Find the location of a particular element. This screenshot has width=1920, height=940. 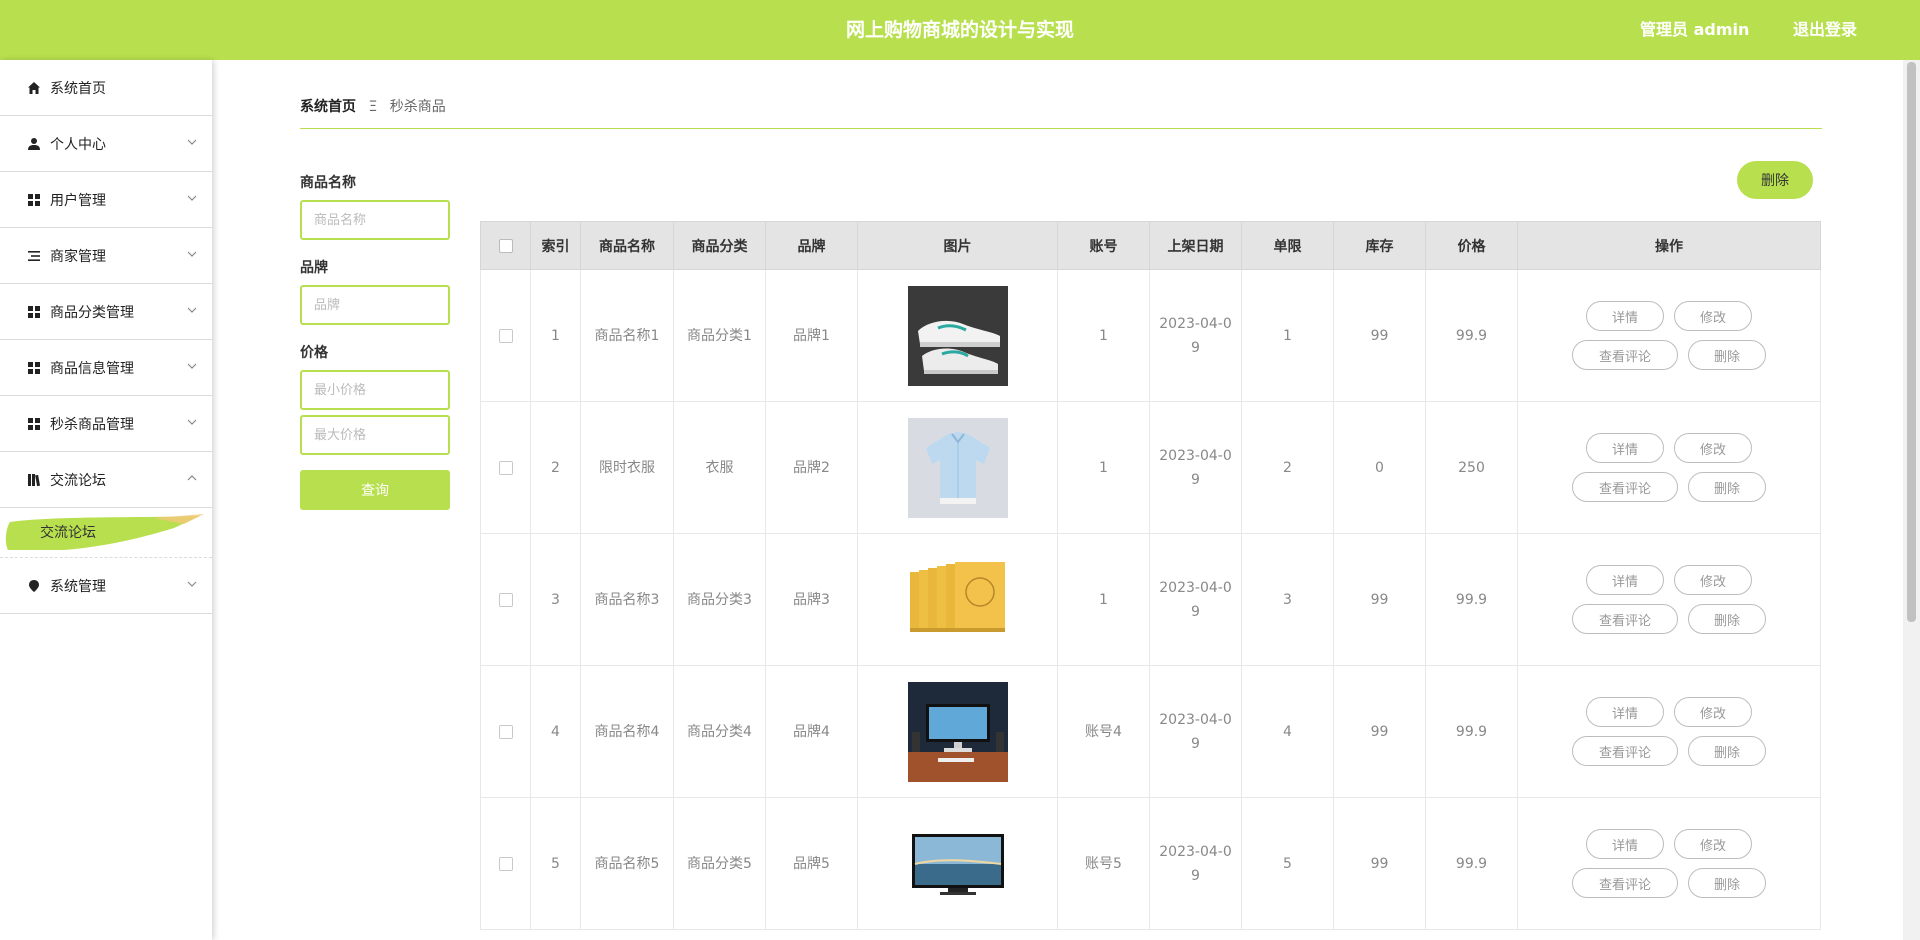

stock-cell: 0 is located at coordinates (1379, 467).